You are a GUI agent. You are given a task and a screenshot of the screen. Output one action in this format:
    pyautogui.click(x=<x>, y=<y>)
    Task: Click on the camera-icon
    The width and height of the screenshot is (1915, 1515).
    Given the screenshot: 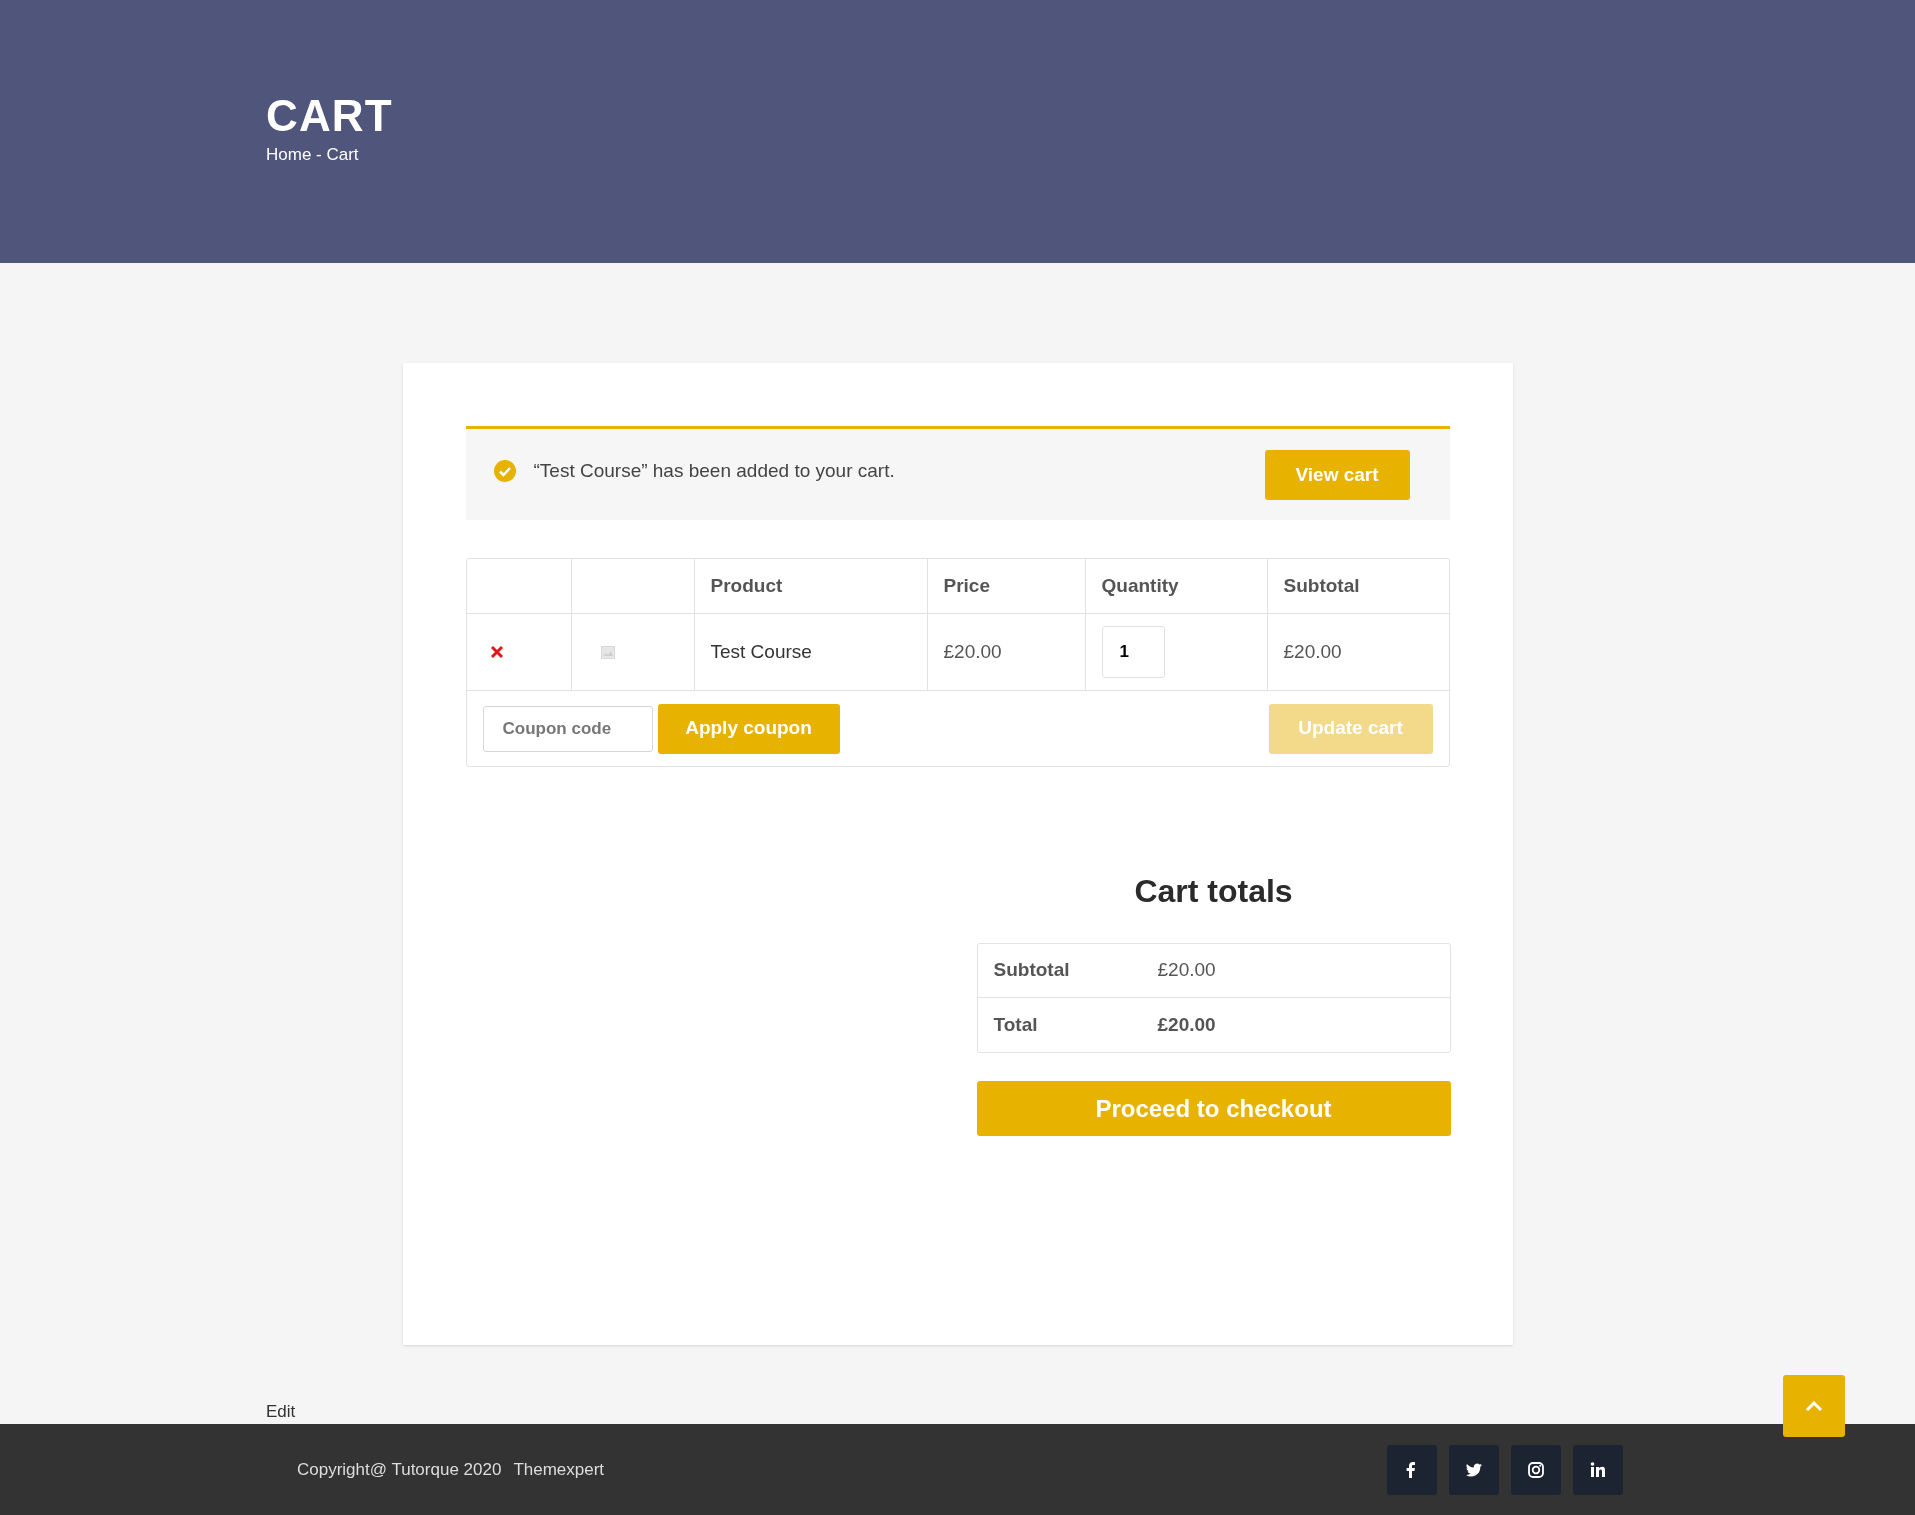 What is the action you would take?
    pyautogui.click(x=1536, y=1469)
    